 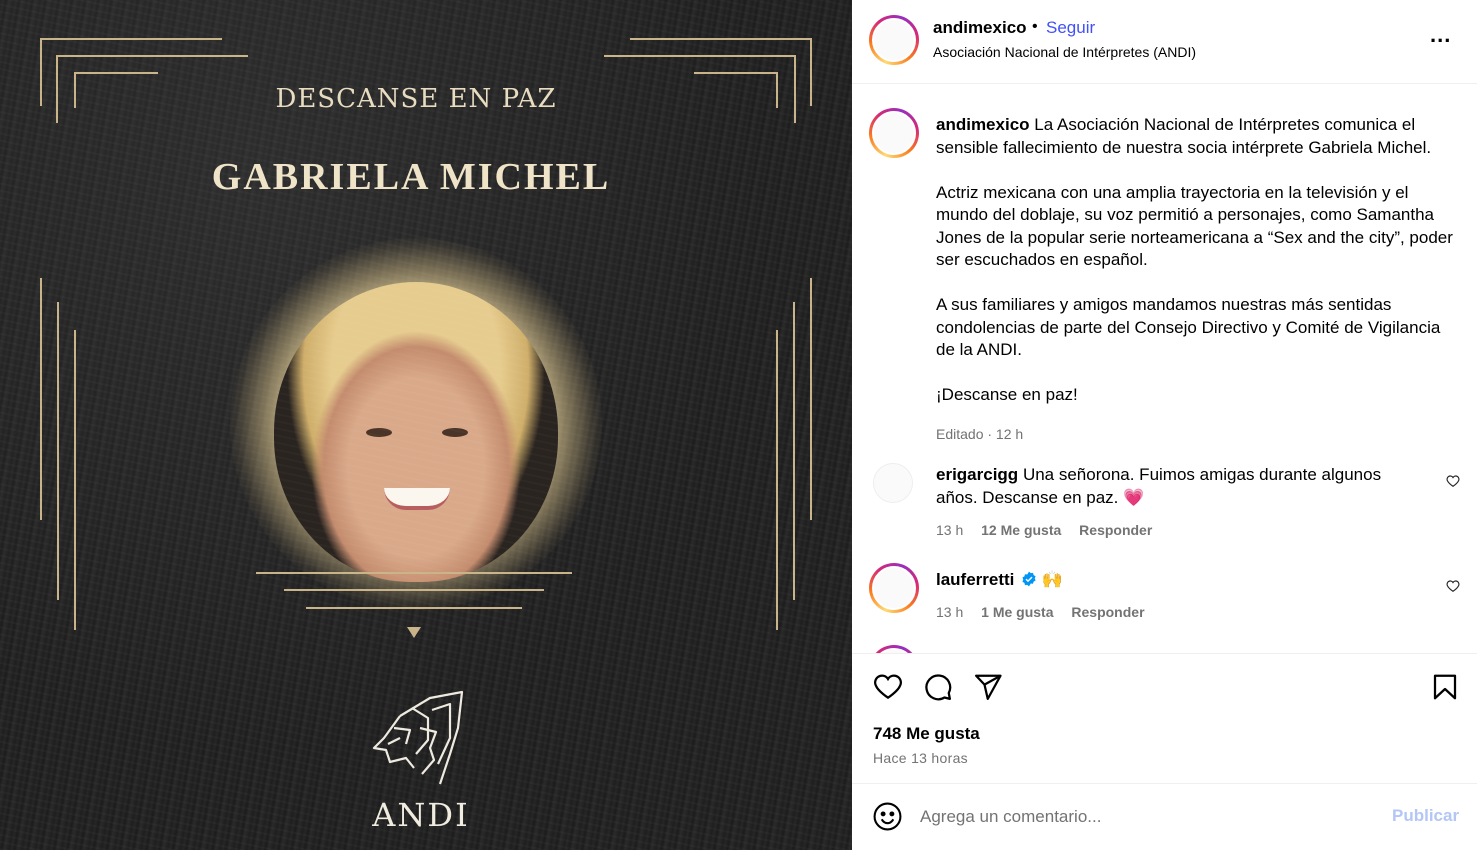 What do you see at coordinates (416, 99) in the screenshot?
I see `rip-heading: DESCANSE EN PAZ` at bounding box center [416, 99].